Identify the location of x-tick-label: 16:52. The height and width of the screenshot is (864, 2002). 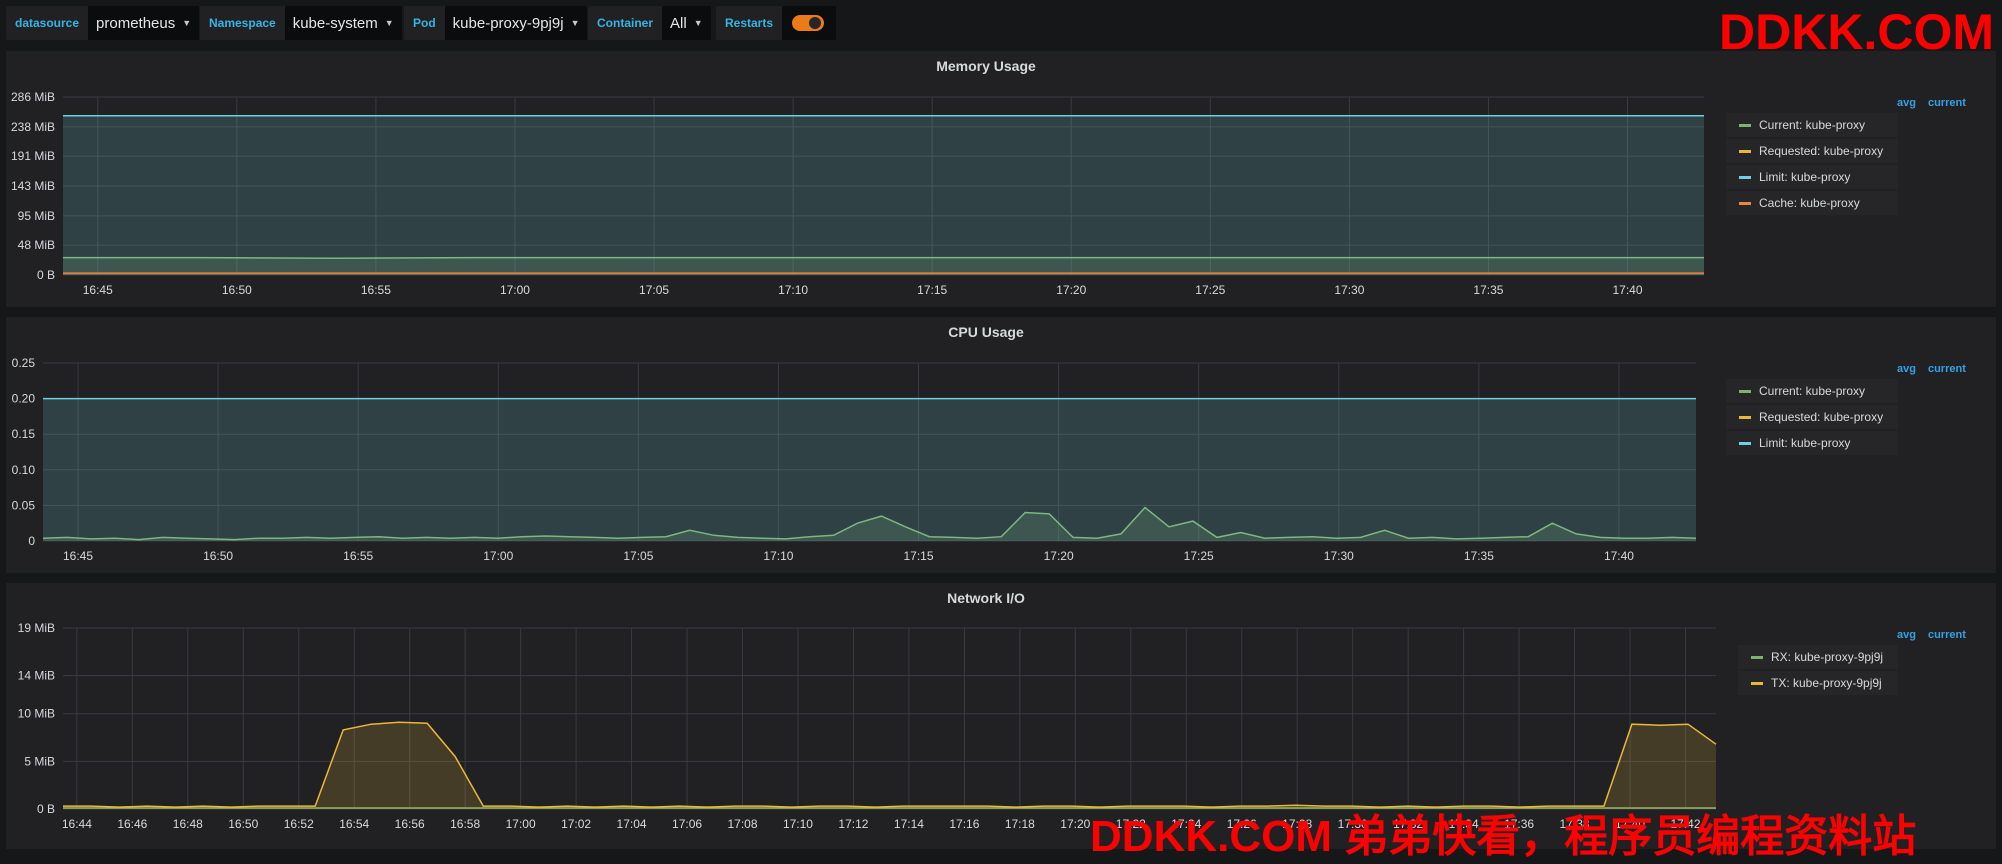
(299, 824).